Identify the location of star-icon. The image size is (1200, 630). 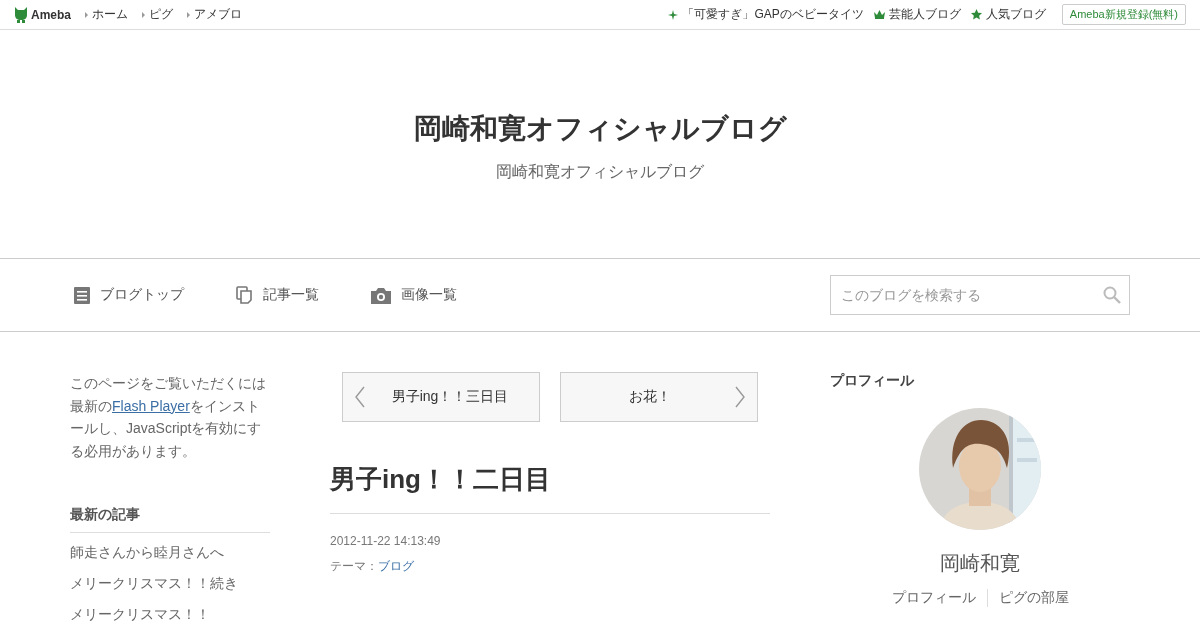
(976, 14).